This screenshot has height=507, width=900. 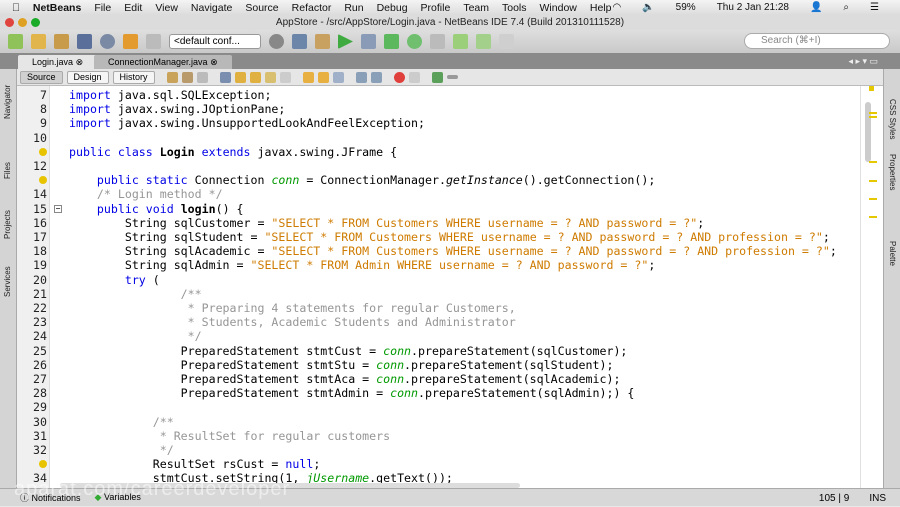 What do you see at coordinates (368, 41) in the screenshot?
I see `debug-icon` at bounding box center [368, 41].